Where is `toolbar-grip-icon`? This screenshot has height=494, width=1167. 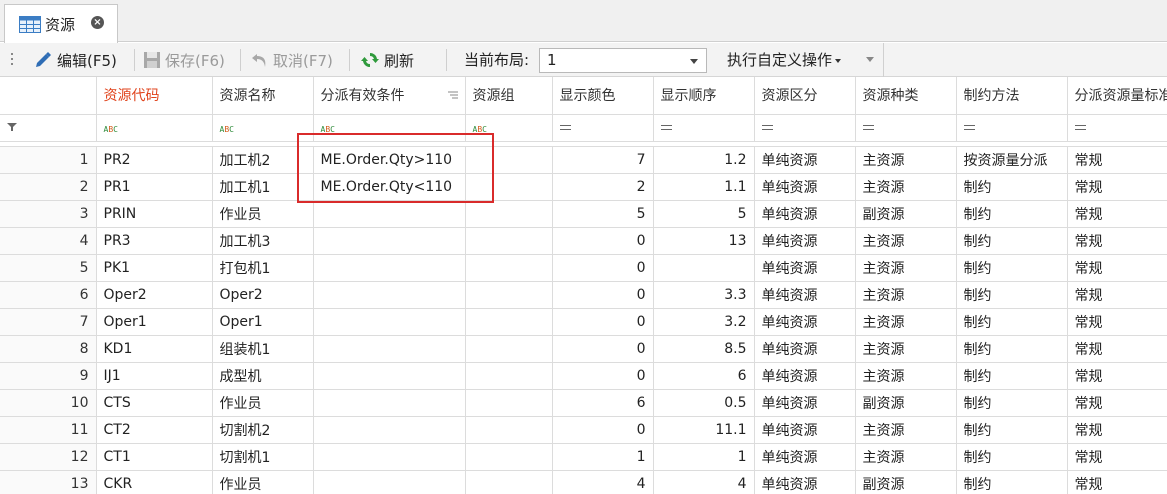
toolbar-grip-icon is located at coordinates (12, 60).